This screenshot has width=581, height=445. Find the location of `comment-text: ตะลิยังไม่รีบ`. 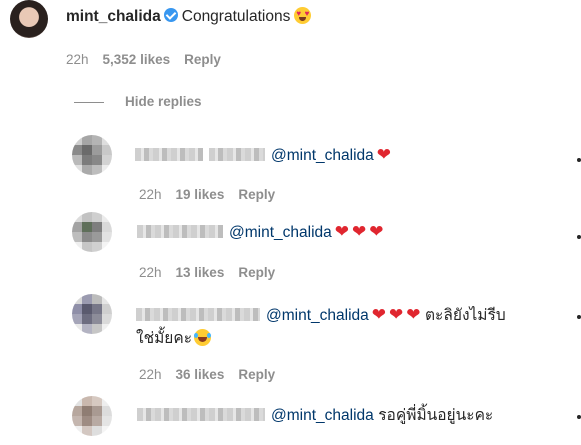

comment-text: ตะลิยังไม่รีบ is located at coordinates (465, 315).